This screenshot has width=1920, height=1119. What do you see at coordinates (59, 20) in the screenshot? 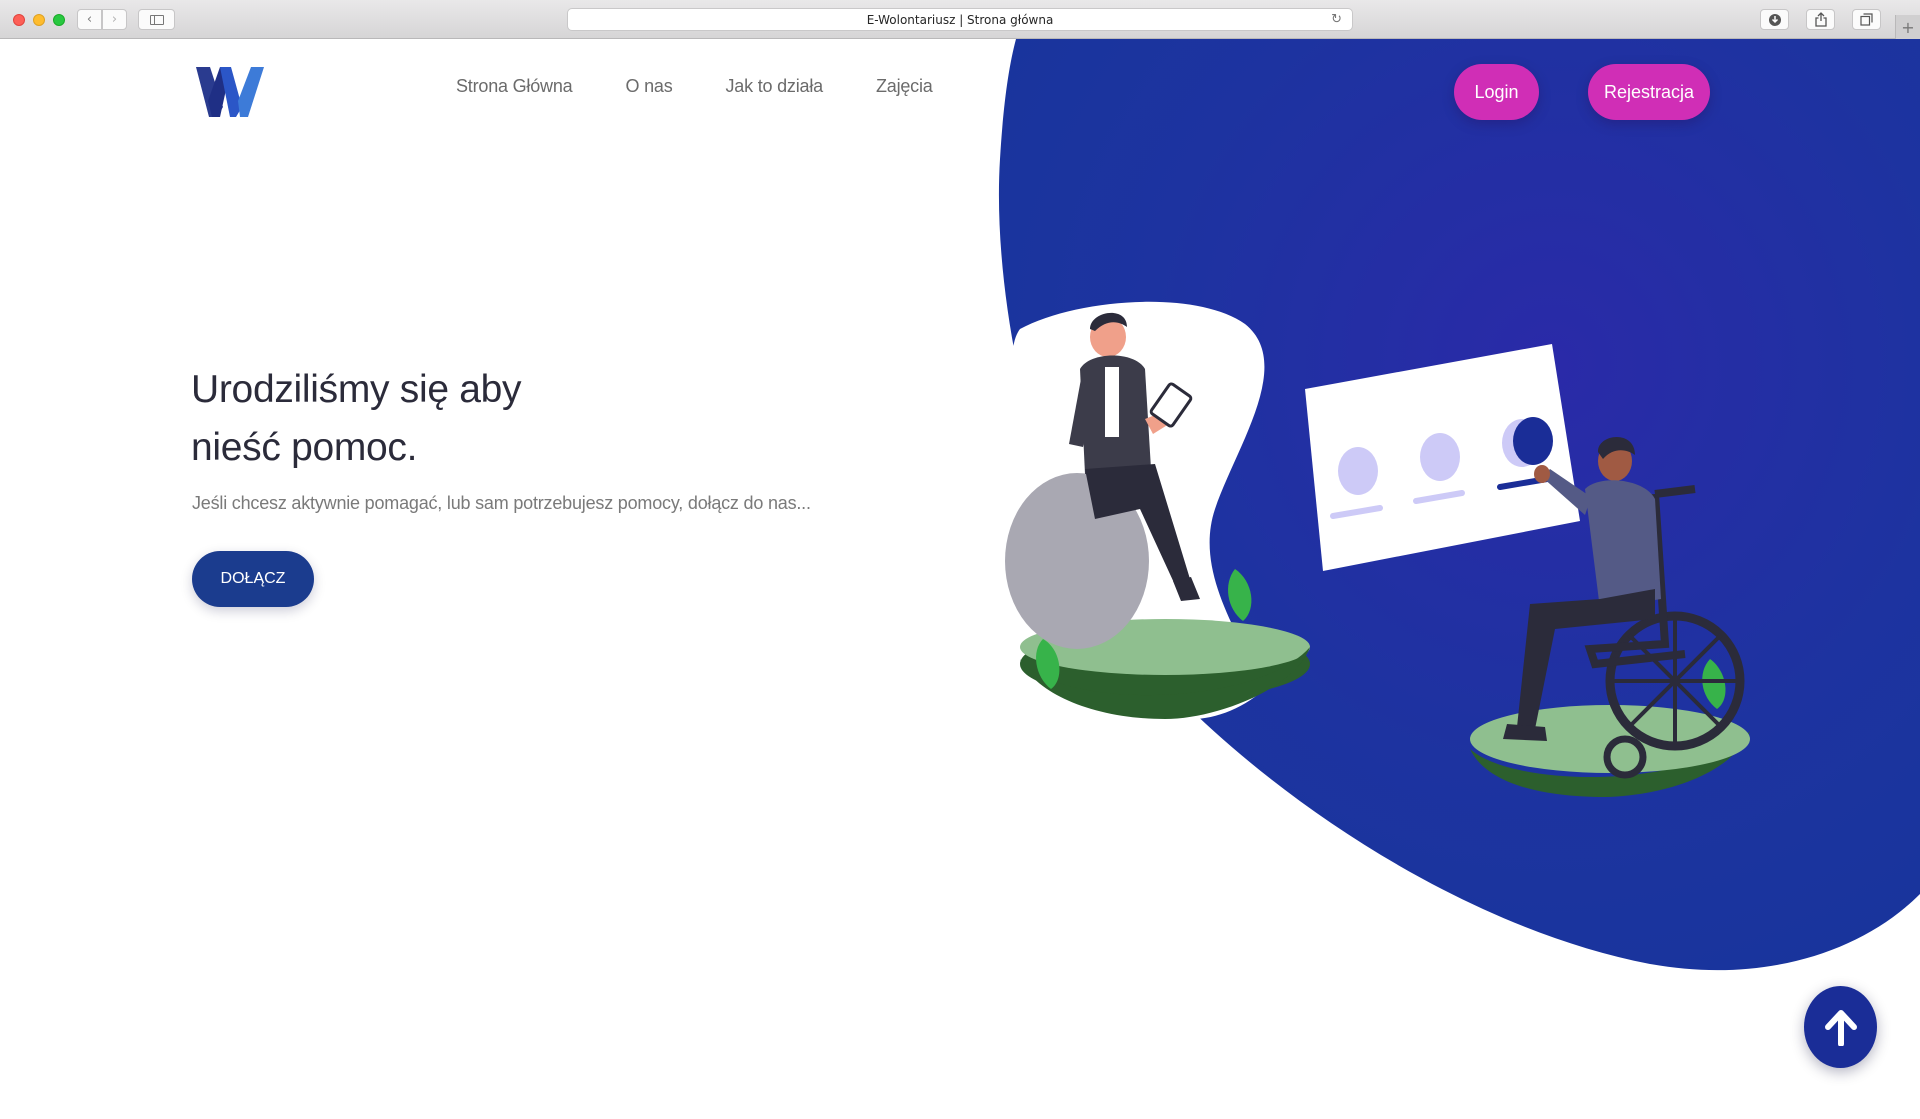
I see `maximize-window-button` at bounding box center [59, 20].